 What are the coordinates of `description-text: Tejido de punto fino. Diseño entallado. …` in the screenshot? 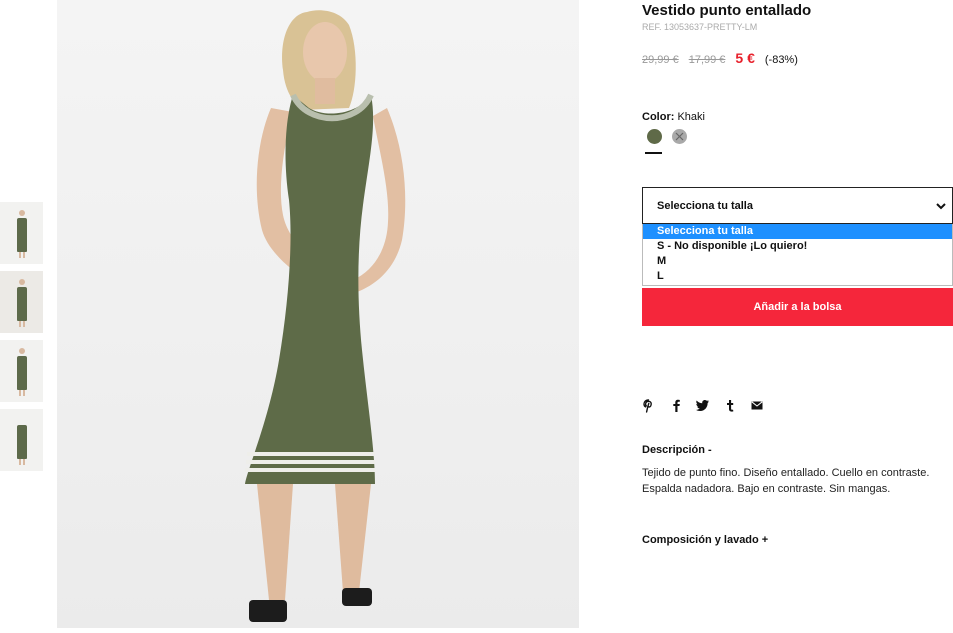 It's located at (786, 481).